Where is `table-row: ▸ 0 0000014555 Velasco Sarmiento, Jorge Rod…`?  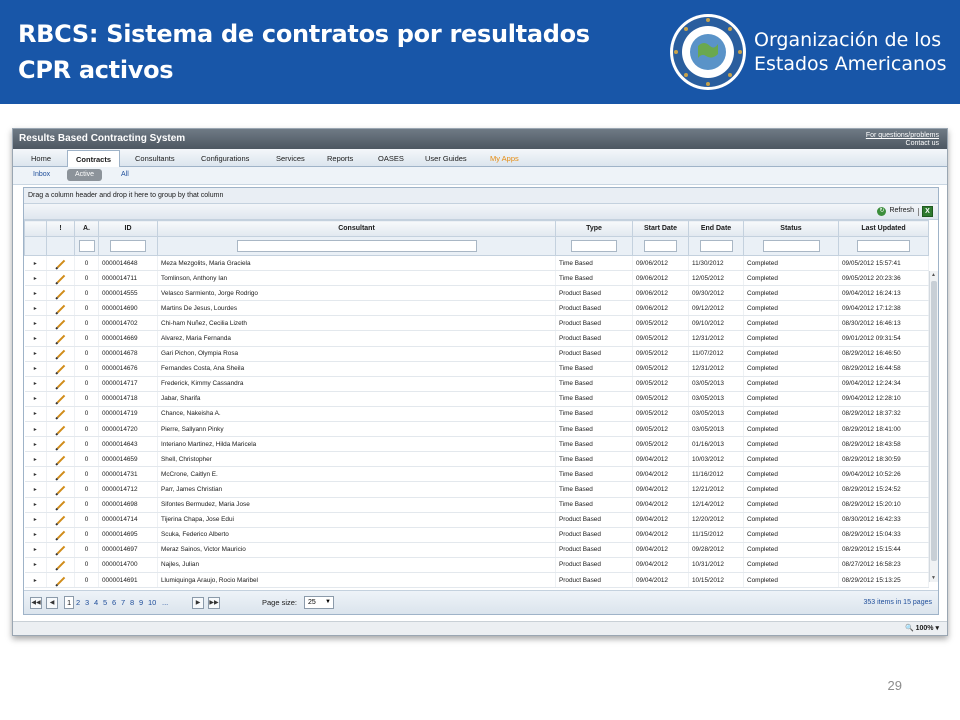
table-row: ▸ 0 0000014555 Velasco Sarmiento, Jorge Rod… is located at coordinates (476, 293).